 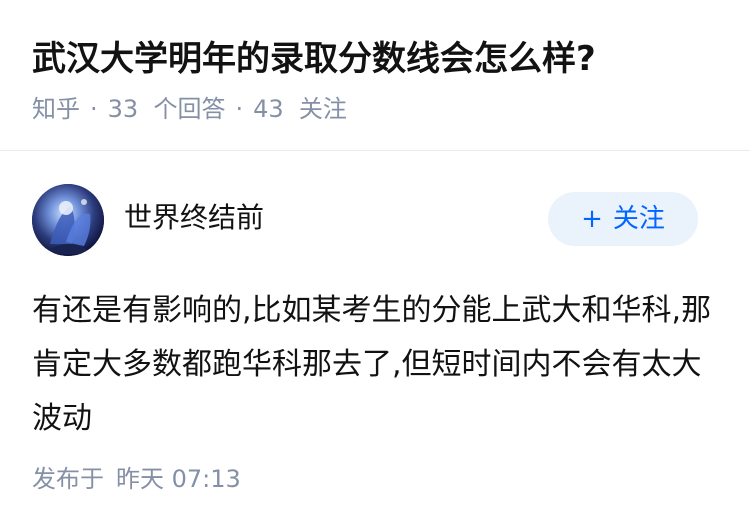 I want to click on question-meta: 知乎 · 33 个回答 · 43 关注, so click(x=377, y=109).